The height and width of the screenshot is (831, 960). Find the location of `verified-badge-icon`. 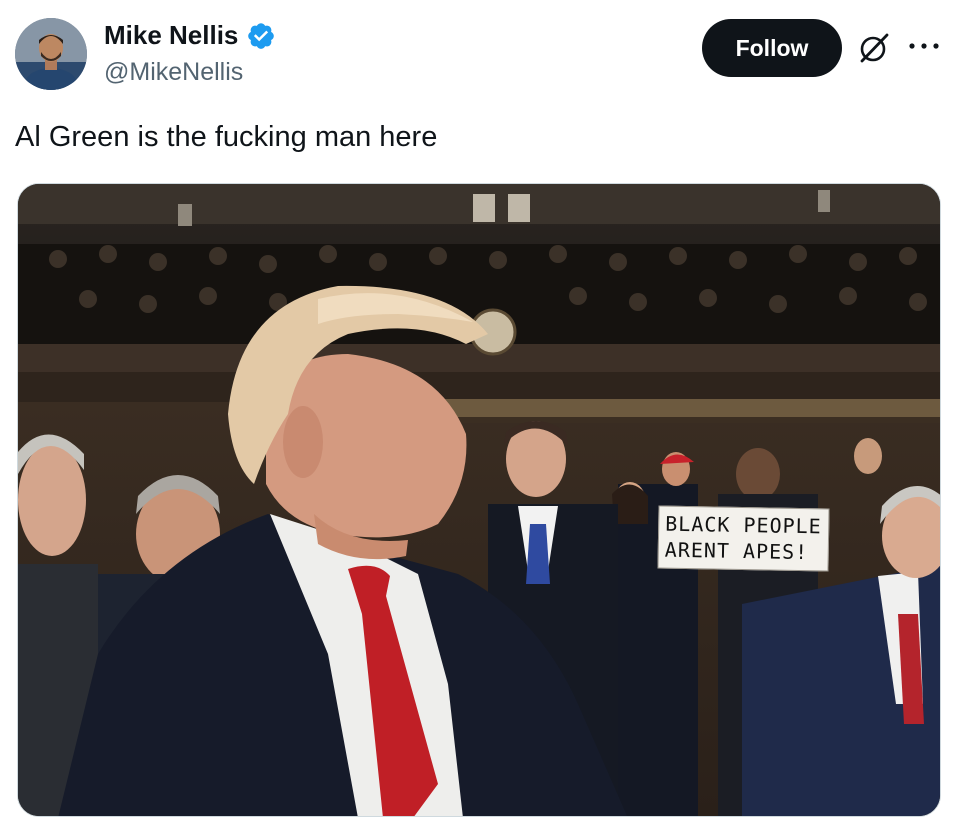

verified-badge-icon is located at coordinates (261, 36).